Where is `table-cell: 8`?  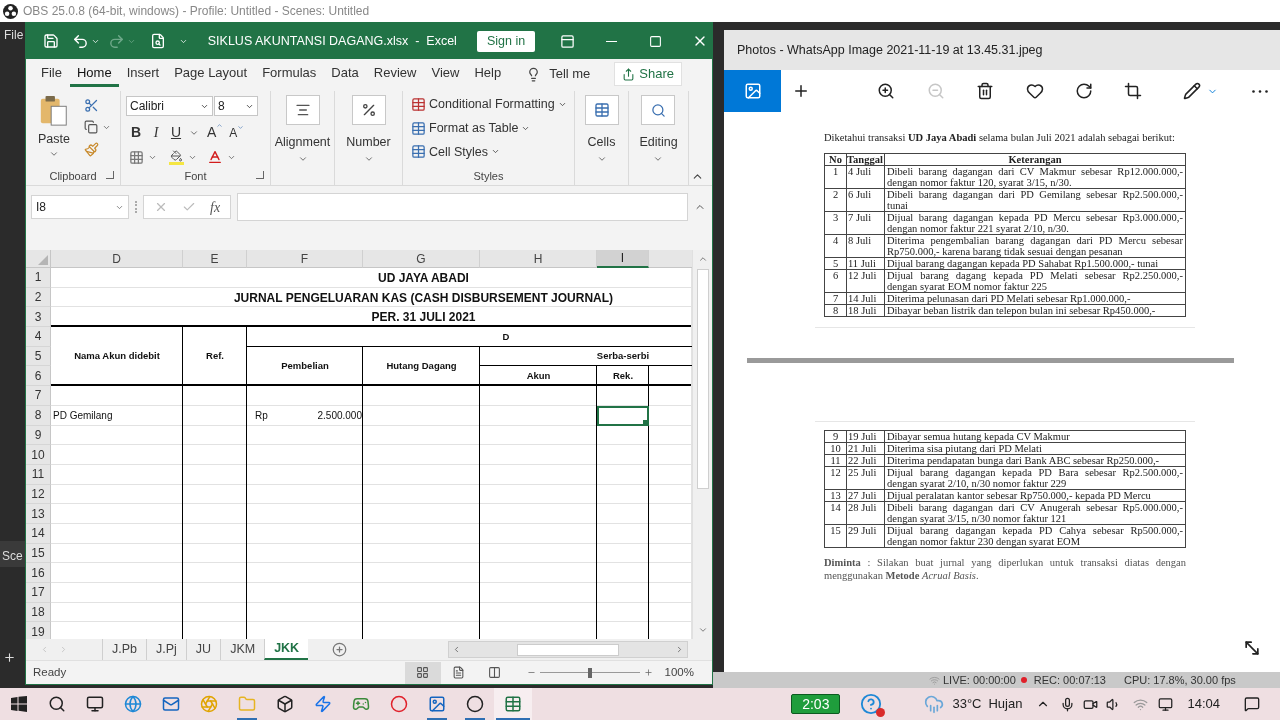 table-cell: 8 is located at coordinates (835, 310).